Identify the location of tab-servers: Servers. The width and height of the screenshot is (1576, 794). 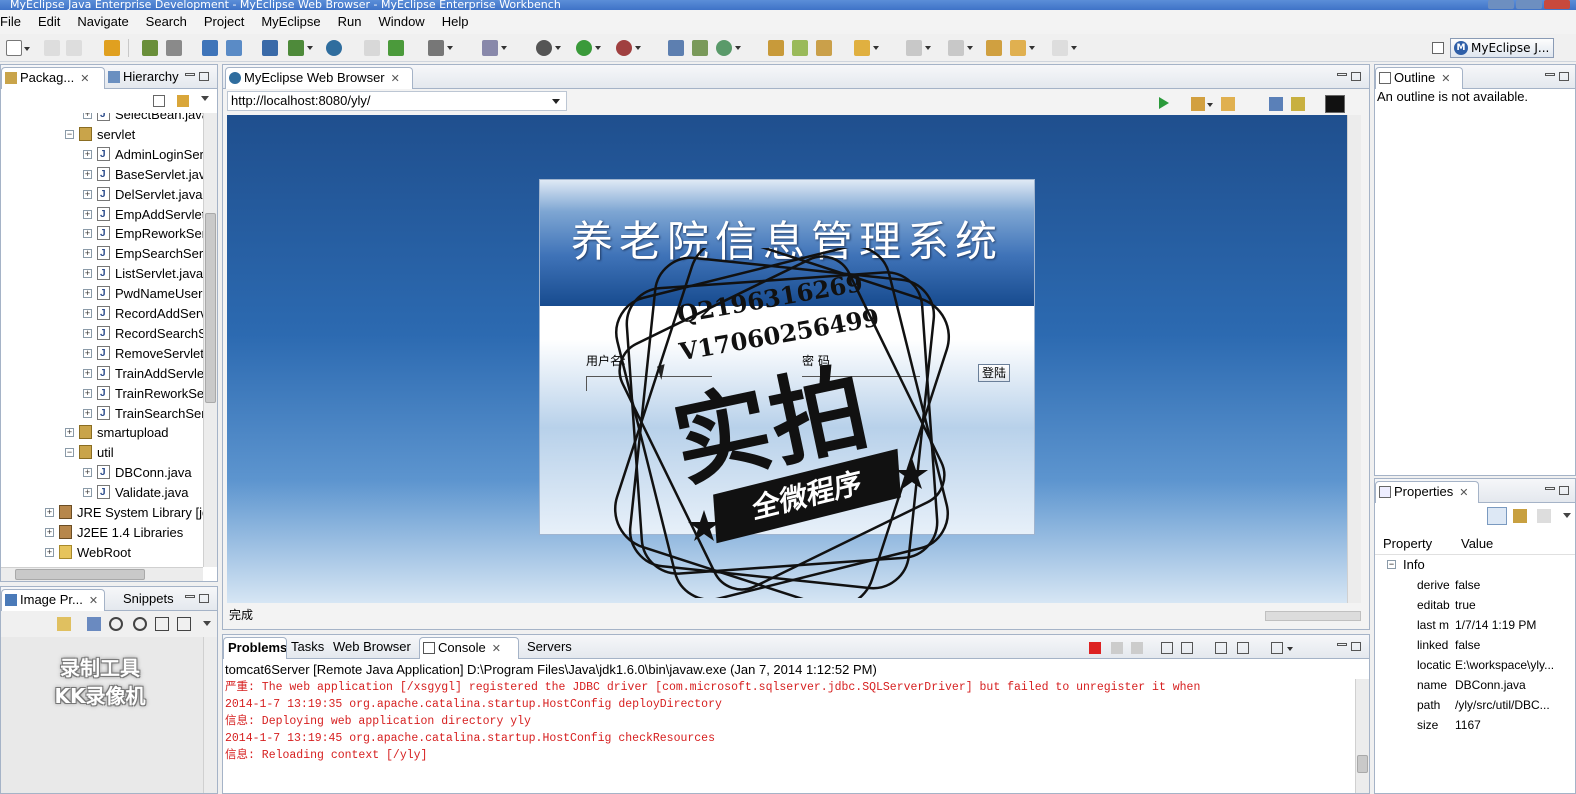
(551, 648).